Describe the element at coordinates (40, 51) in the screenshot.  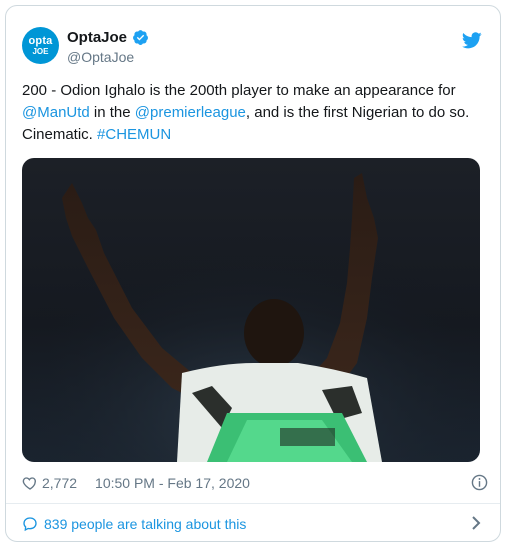
I see `avatar-text-bottom: JOE` at that location.